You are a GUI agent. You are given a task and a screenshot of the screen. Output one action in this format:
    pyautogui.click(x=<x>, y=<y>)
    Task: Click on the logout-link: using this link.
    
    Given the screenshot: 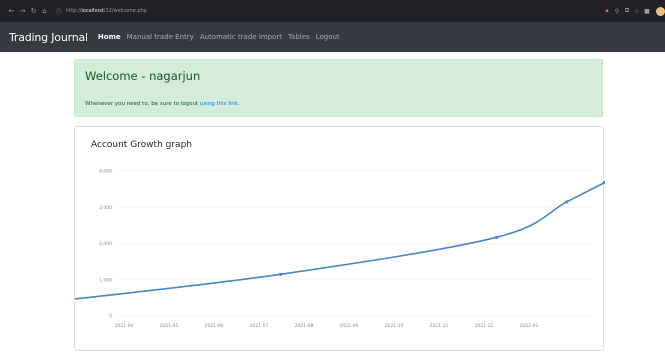 What is the action you would take?
    pyautogui.click(x=220, y=104)
    